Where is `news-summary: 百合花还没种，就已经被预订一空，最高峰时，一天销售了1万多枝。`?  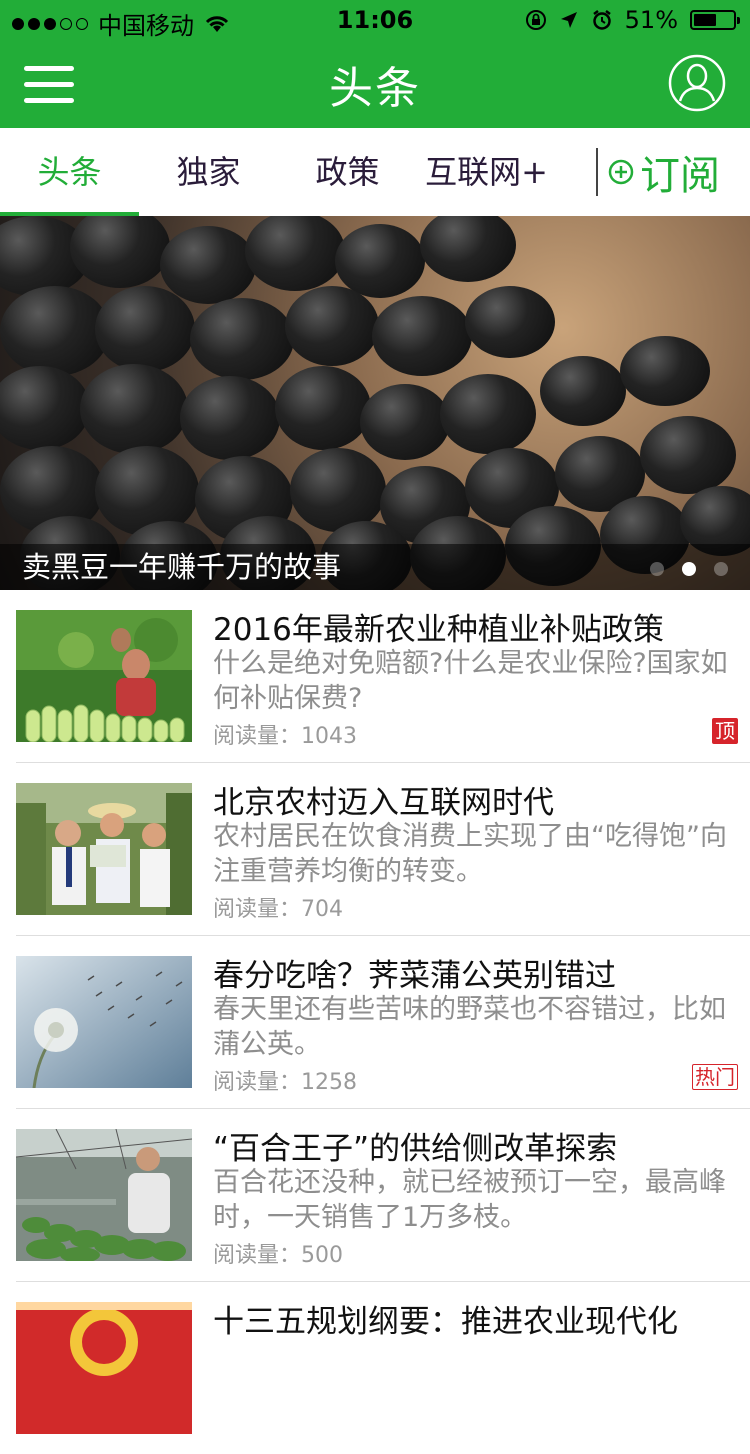
news-summary: 百合花还没种，就已经被预订一空，最高峰时，一天销售了1万多枝。 is located at coordinates (469, 1200).